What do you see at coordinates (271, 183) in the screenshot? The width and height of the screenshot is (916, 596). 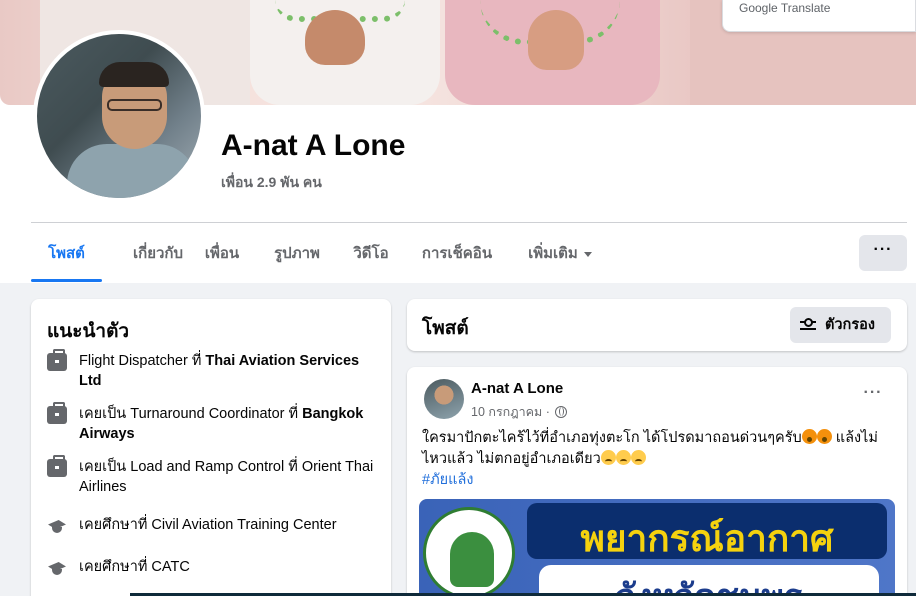 I see `friends-count: เพื่อน 2.9 พัน คน` at bounding box center [271, 183].